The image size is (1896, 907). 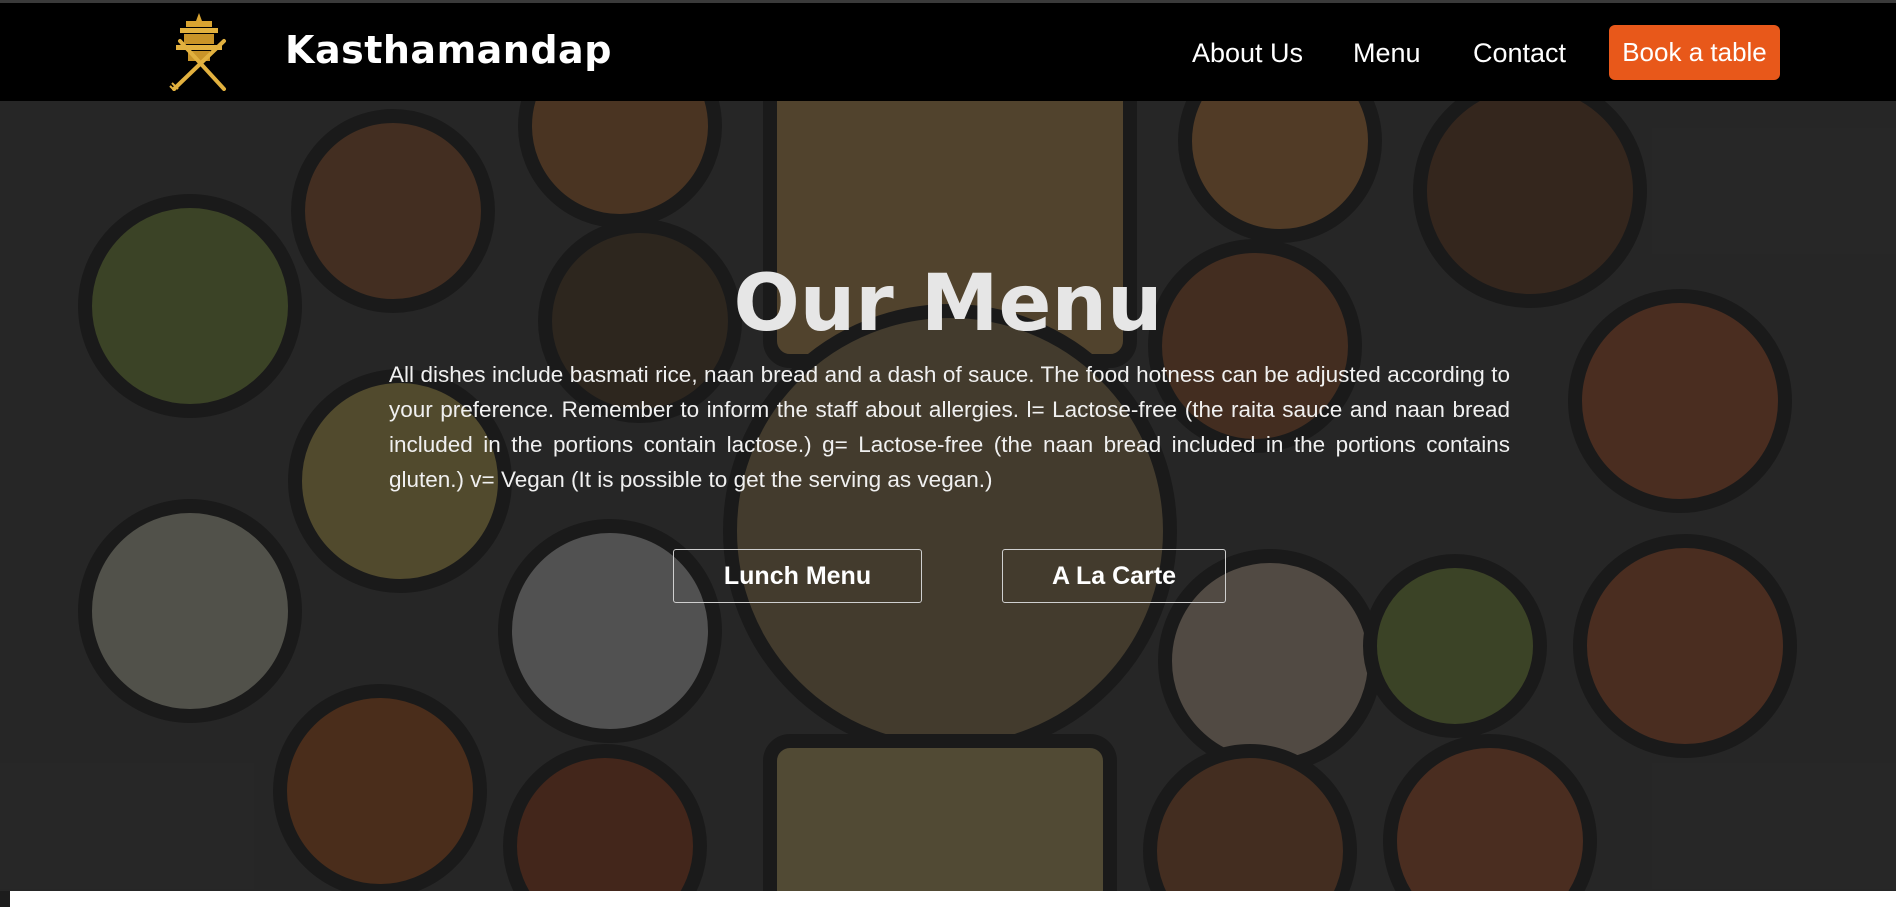 I want to click on book-table-button: Book a table, so click(x=1694, y=52).